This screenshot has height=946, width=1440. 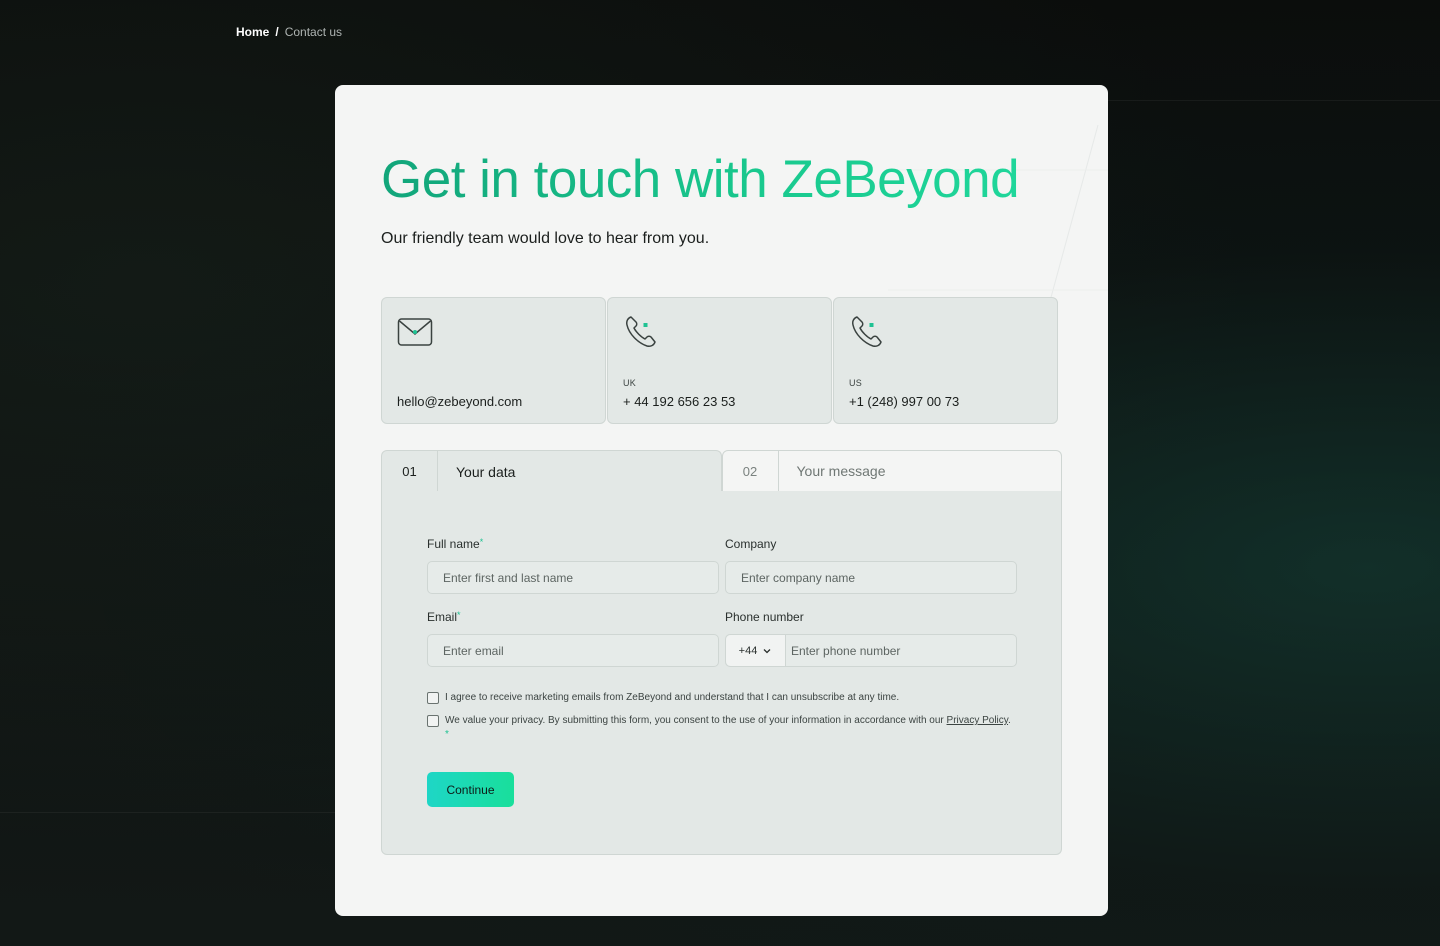 I want to click on envelope-icon, so click(x=415, y=332).